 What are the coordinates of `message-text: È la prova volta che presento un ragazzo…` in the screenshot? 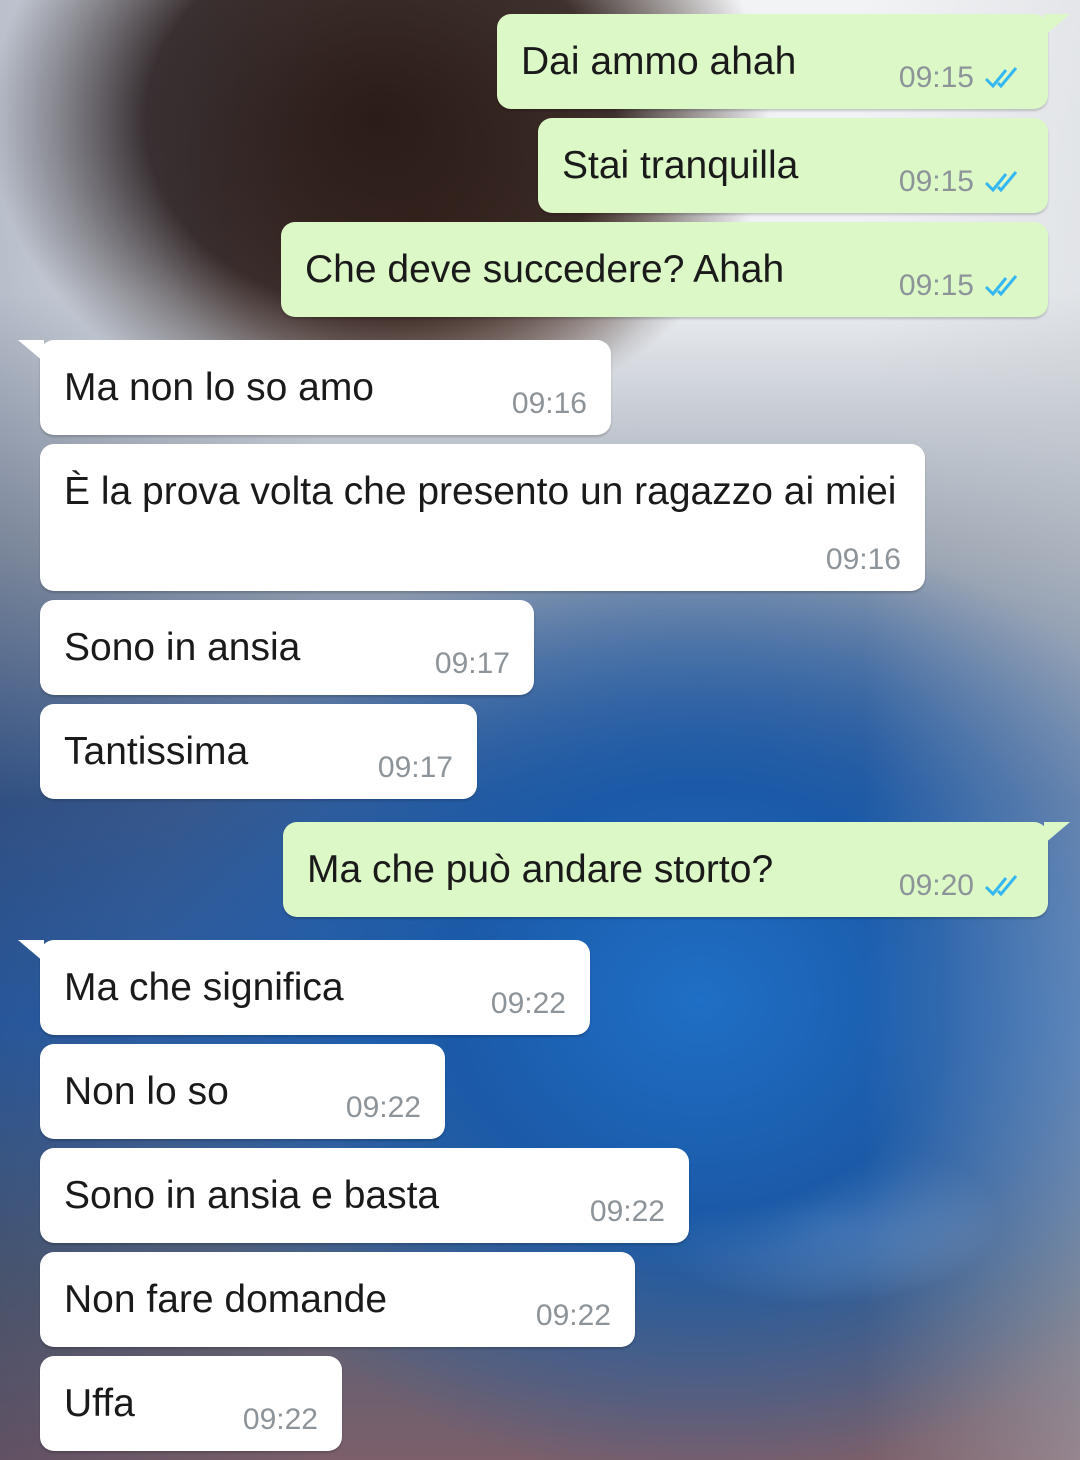 It's located at (480, 491).